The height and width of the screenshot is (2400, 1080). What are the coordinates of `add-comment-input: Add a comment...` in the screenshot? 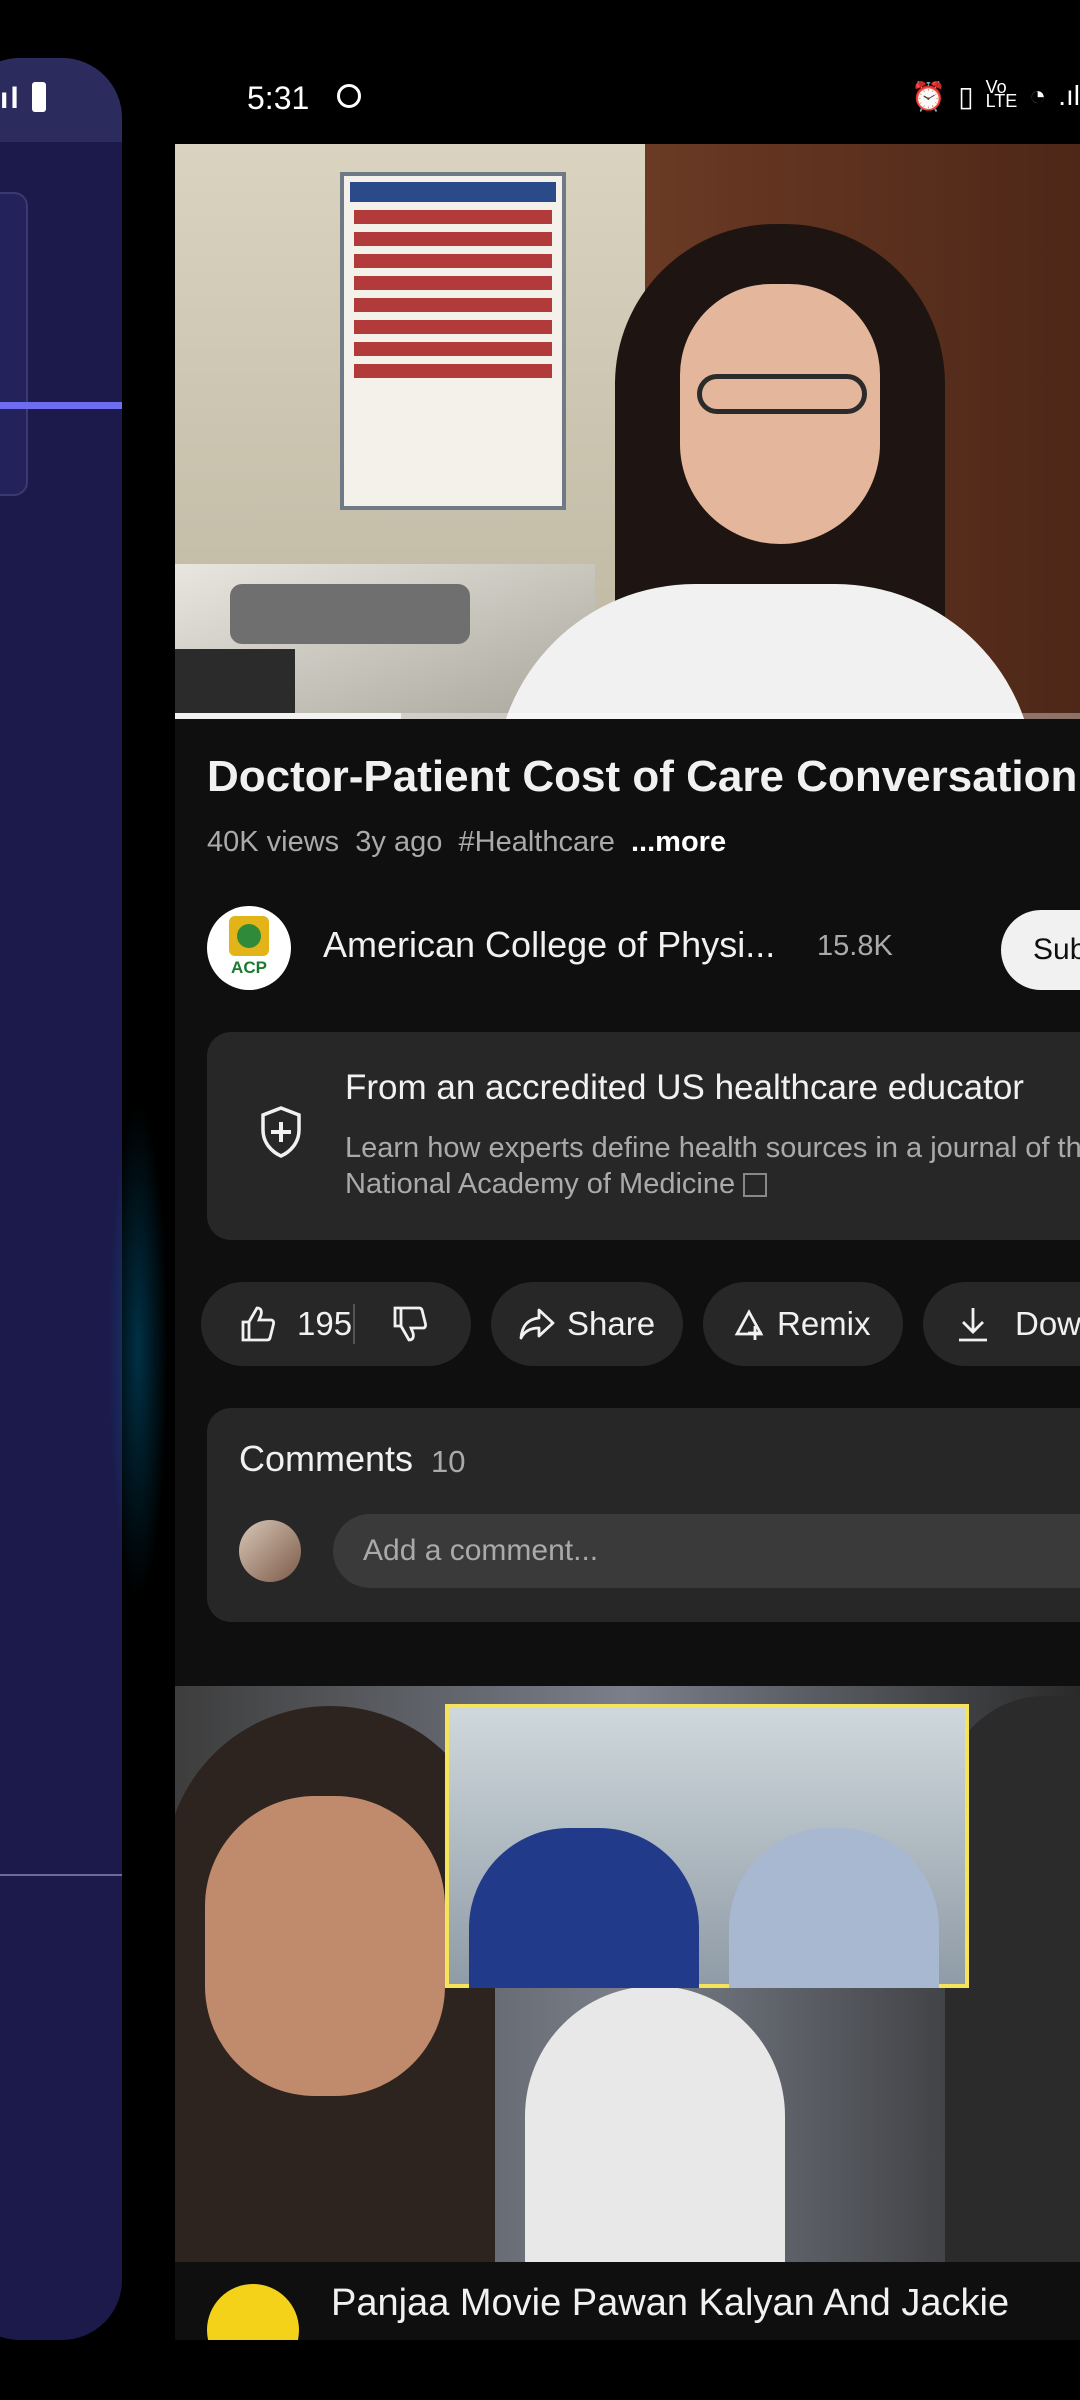 It's located at (706, 1551).